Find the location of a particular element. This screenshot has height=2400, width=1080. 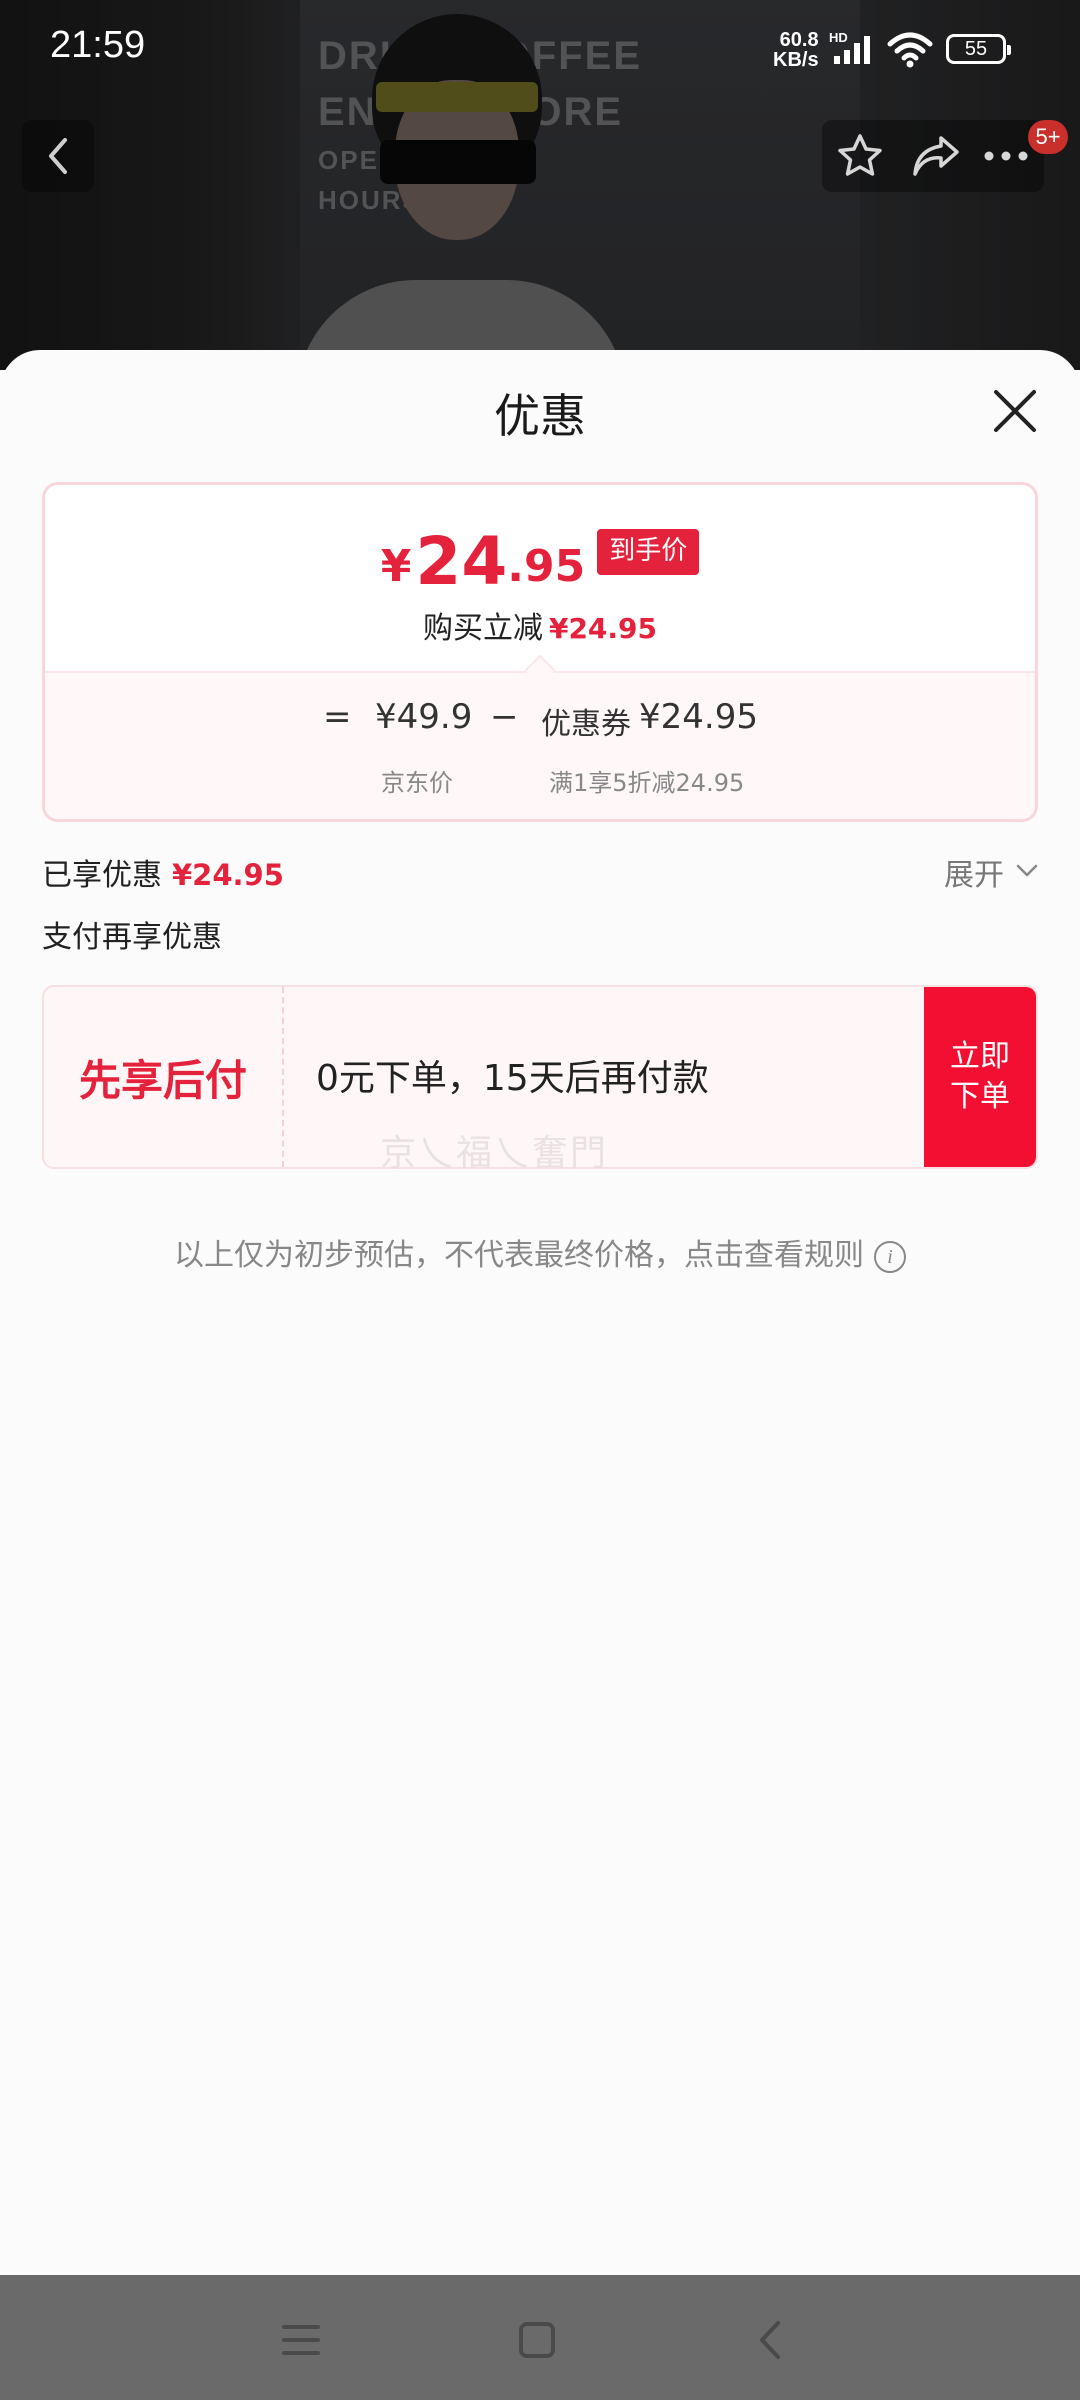

expand-button: 展开 is located at coordinates (974, 872).